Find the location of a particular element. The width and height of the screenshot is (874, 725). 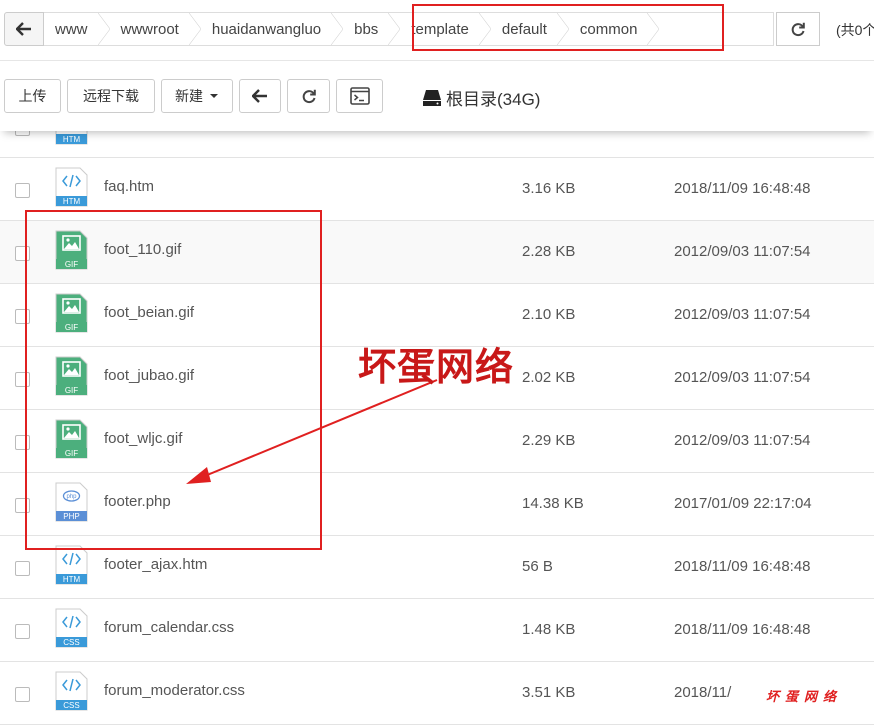

breadcrumb-label: huaidanwangluo is located at coordinates (266, 29).